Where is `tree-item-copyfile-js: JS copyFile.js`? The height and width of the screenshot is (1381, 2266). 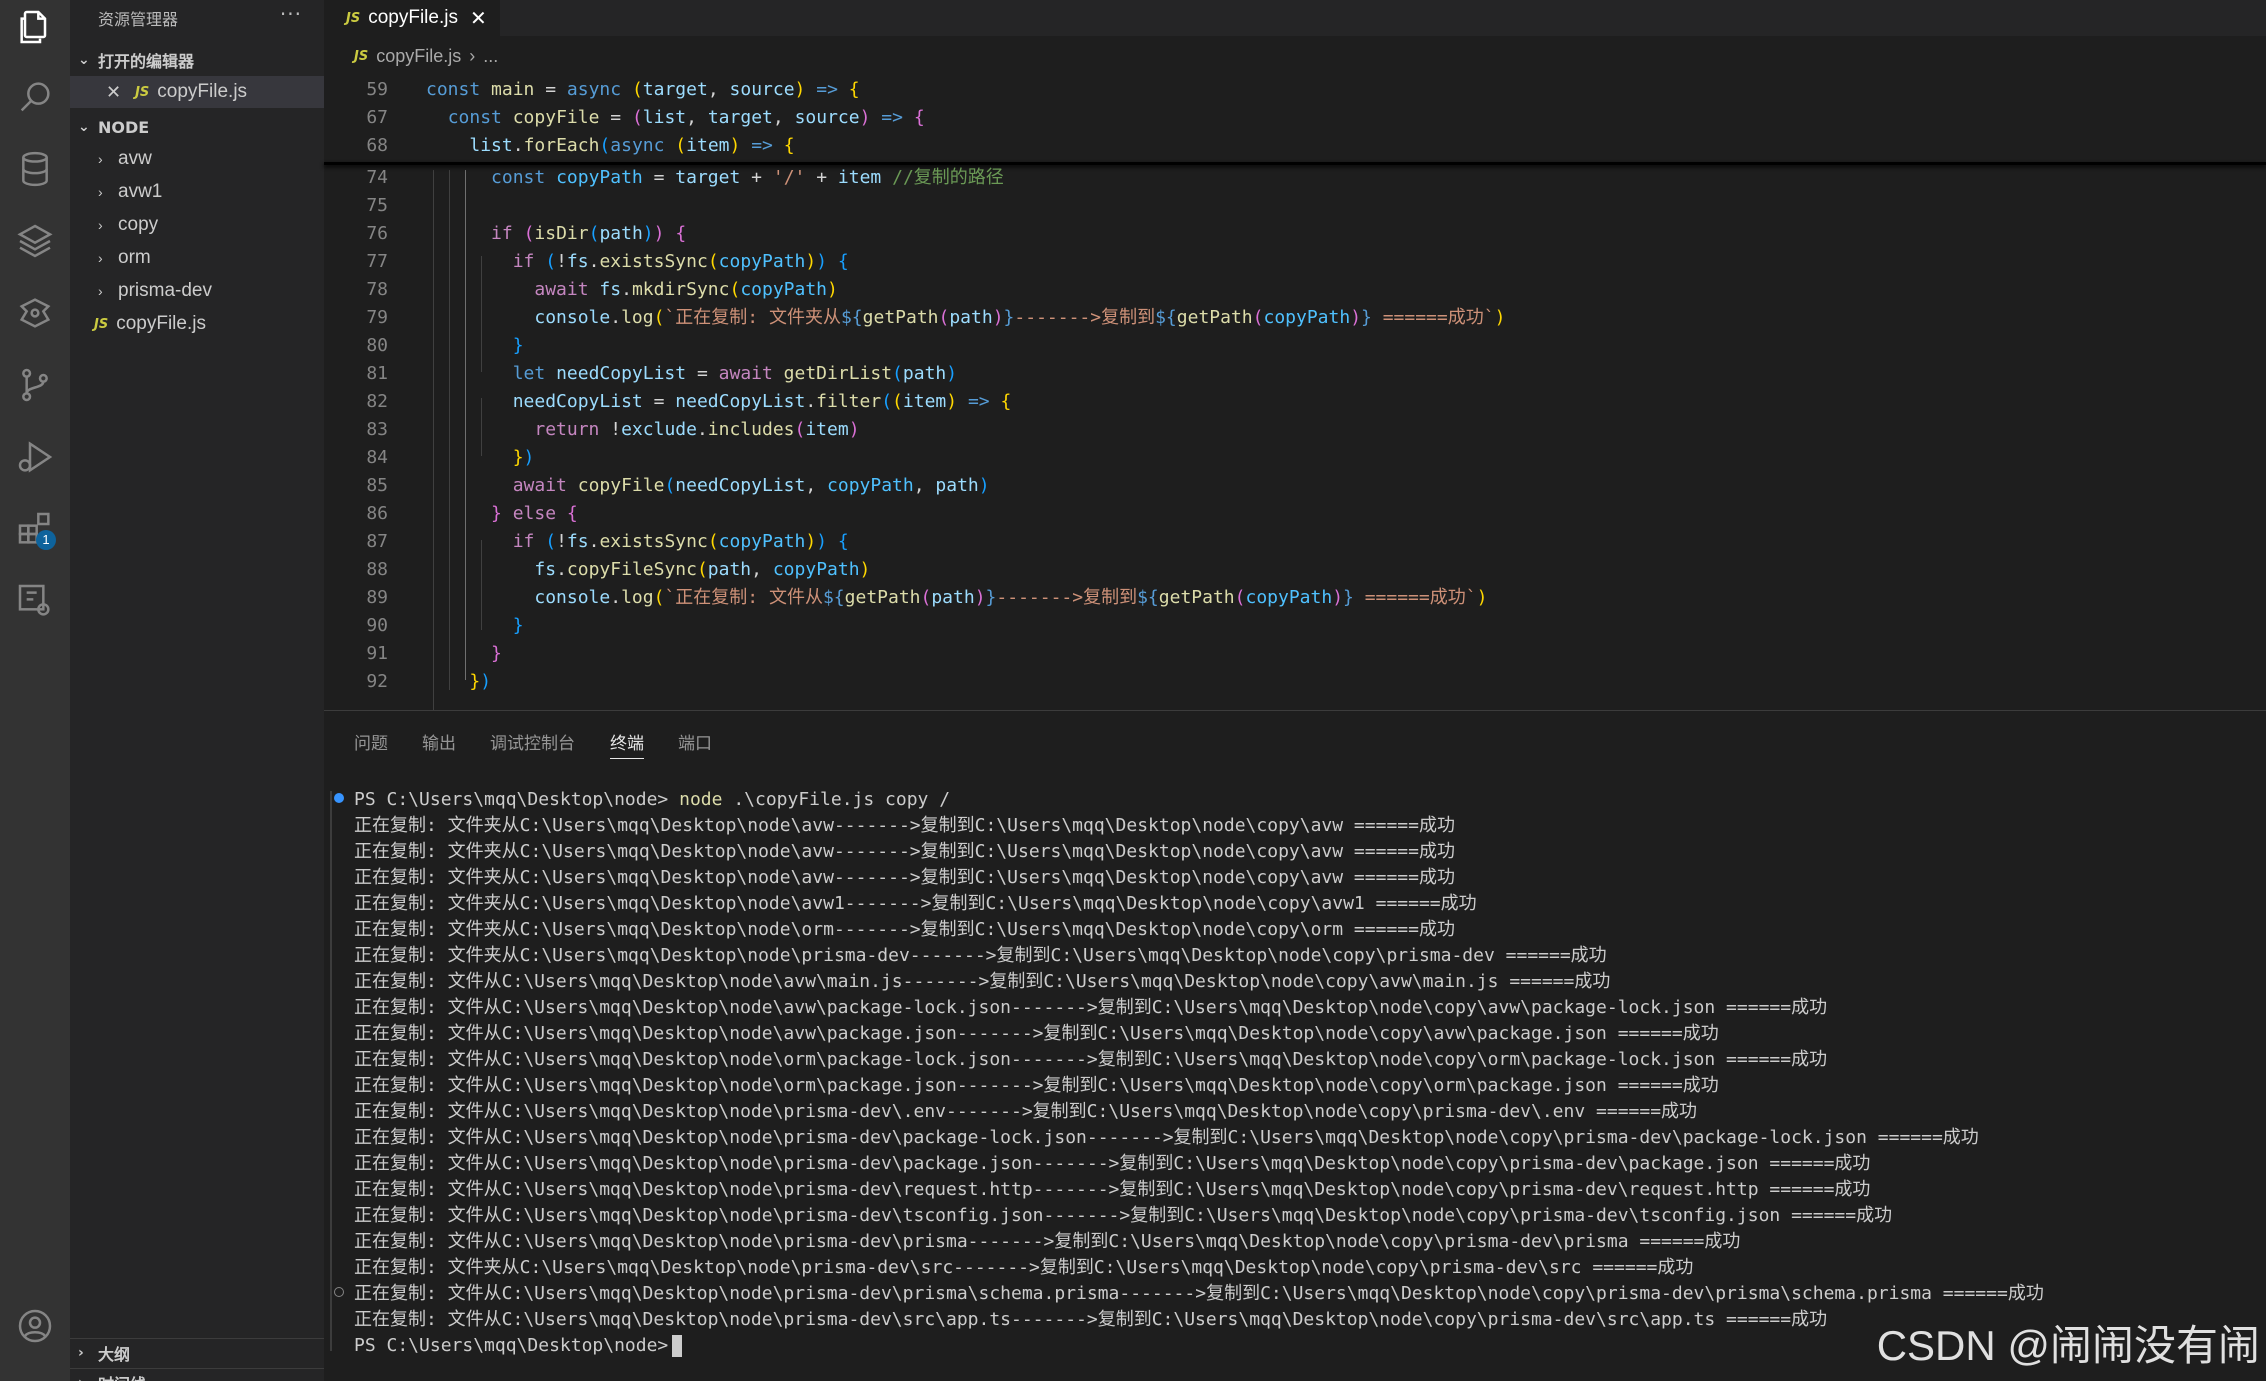
tree-item-copyfile-js: JS copyFile.js is located at coordinates (197, 324).